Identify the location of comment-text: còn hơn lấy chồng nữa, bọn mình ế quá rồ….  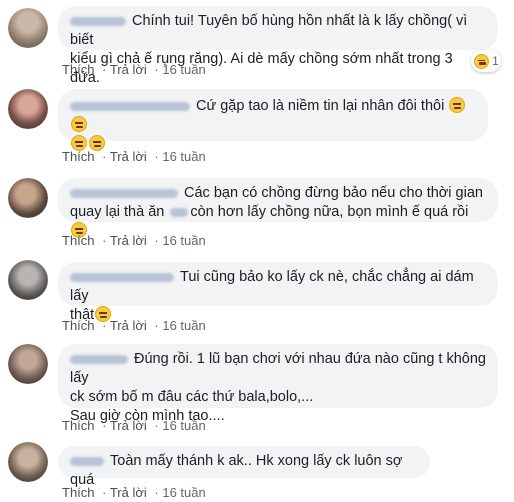
(329, 212).